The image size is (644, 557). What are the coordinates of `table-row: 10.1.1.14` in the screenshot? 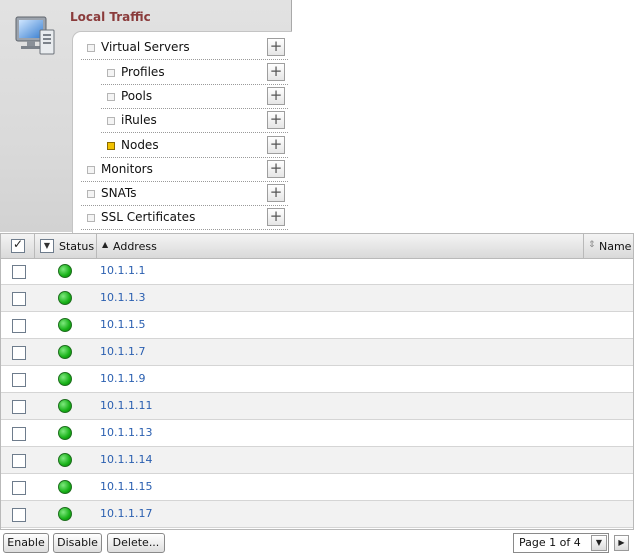 It's located at (317, 460).